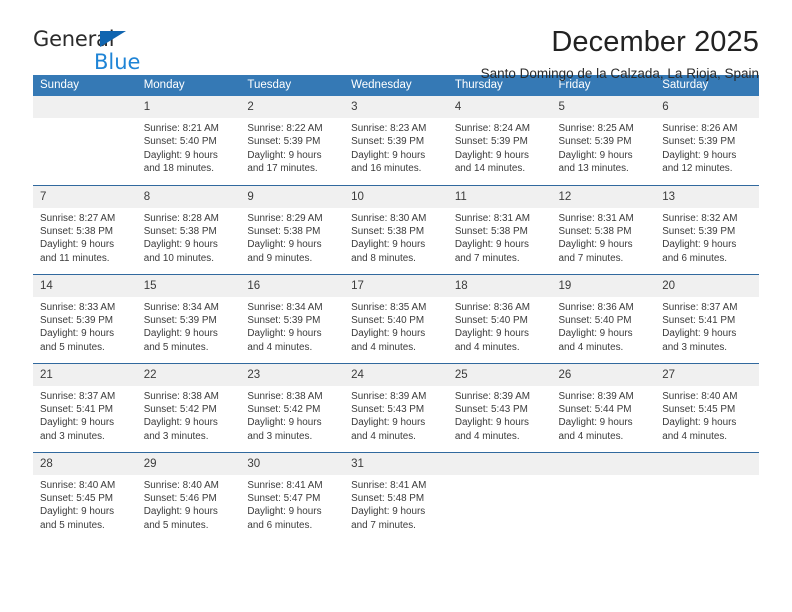 This screenshot has height=612, width=792. Describe the element at coordinates (389, 307) in the screenshot. I see `sunrise-text: Sunrise: 8:35 AM` at that location.